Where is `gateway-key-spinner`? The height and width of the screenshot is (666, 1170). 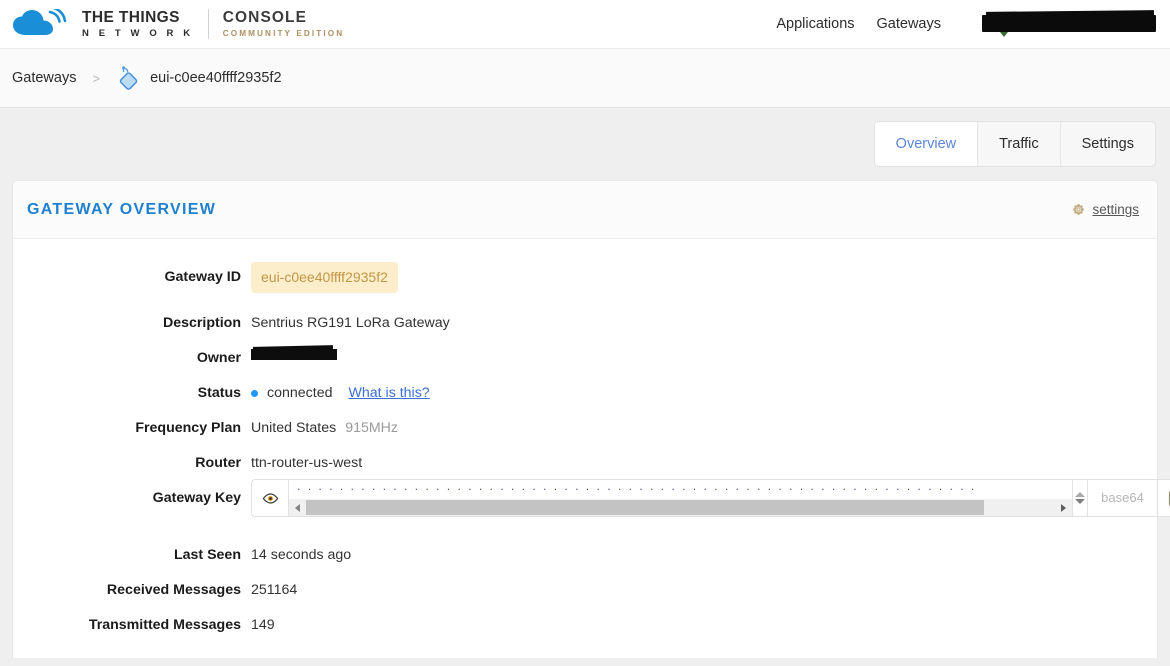
gateway-key-spinner is located at coordinates (1080, 498).